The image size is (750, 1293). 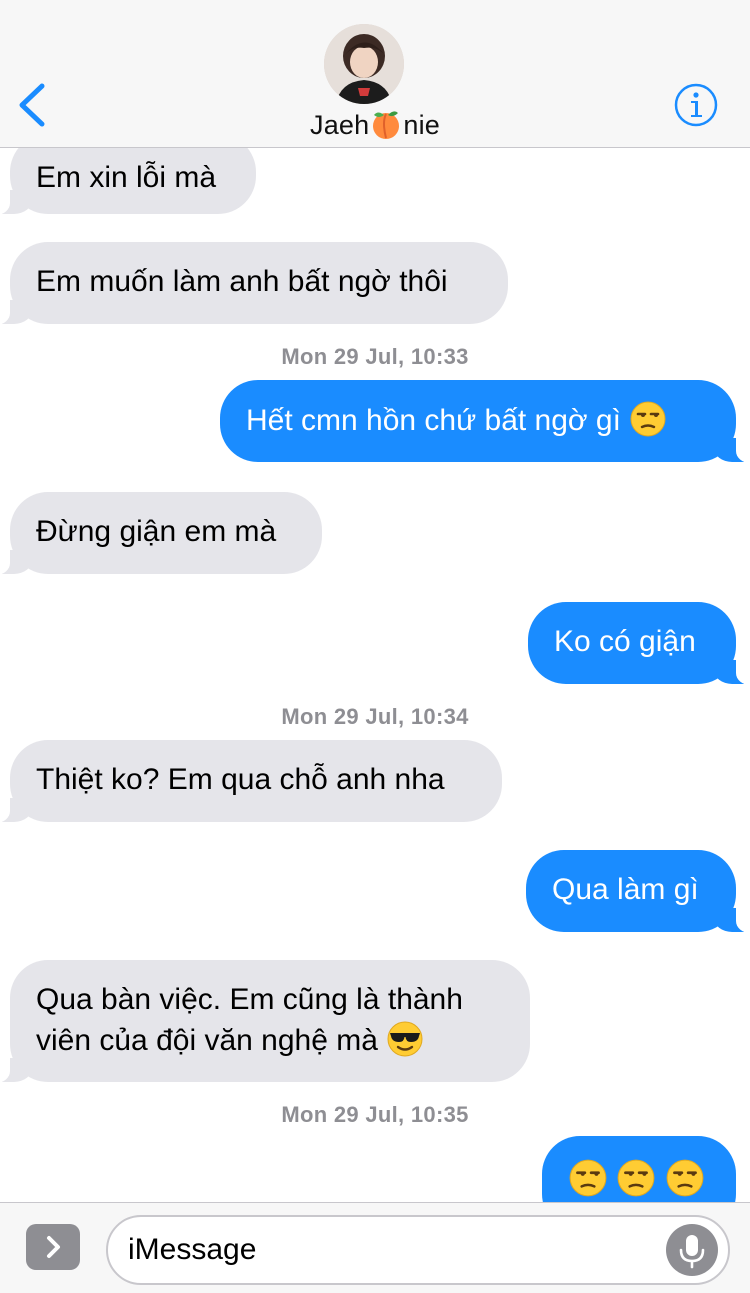 What do you see at coordinates (625, 889) in the screenshot?
I see `message-text: Qua làm gì` at bounding box center [625, 889].